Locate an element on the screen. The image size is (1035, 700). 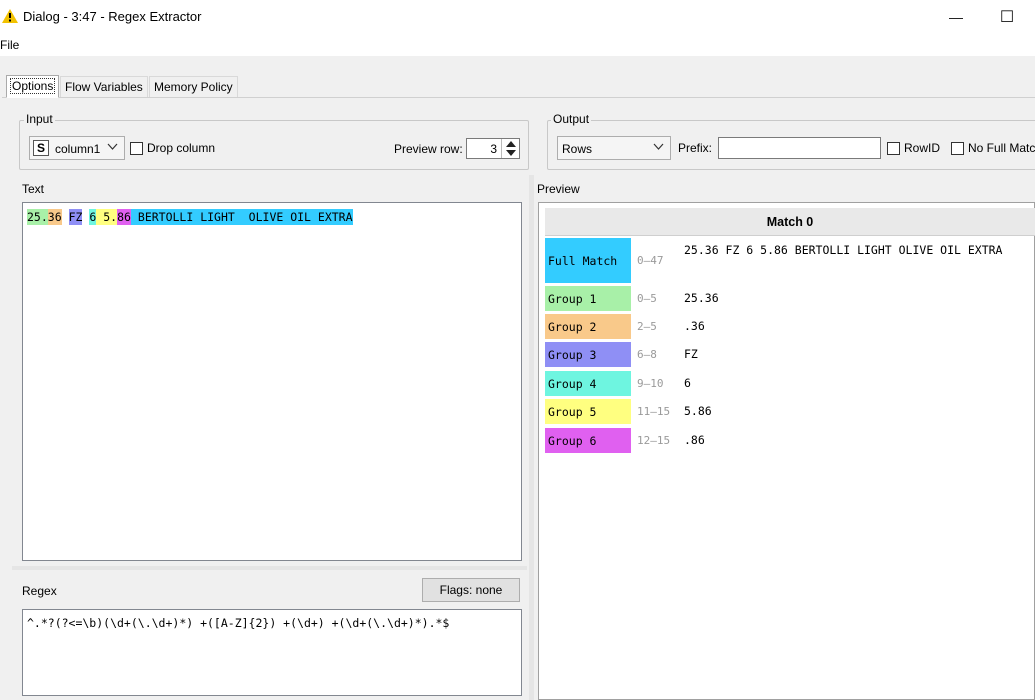
tab-memory-policy: Memory Policy is located at coordinates (193, 86).